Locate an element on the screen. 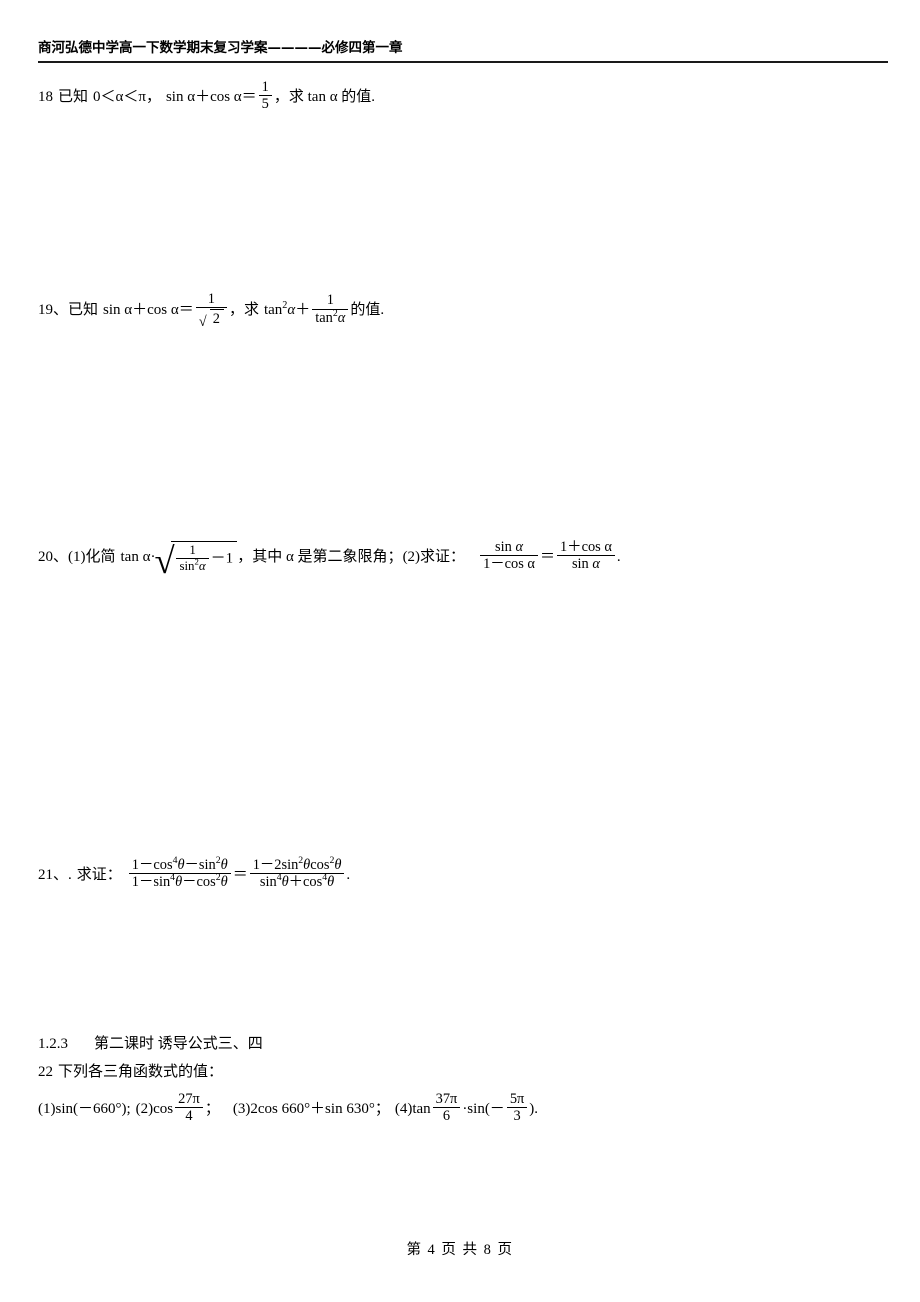 Image resolution: width=920 pixels, height=1302 pixels. problem-20-number: 20、 is located at coordinates (53, 556).